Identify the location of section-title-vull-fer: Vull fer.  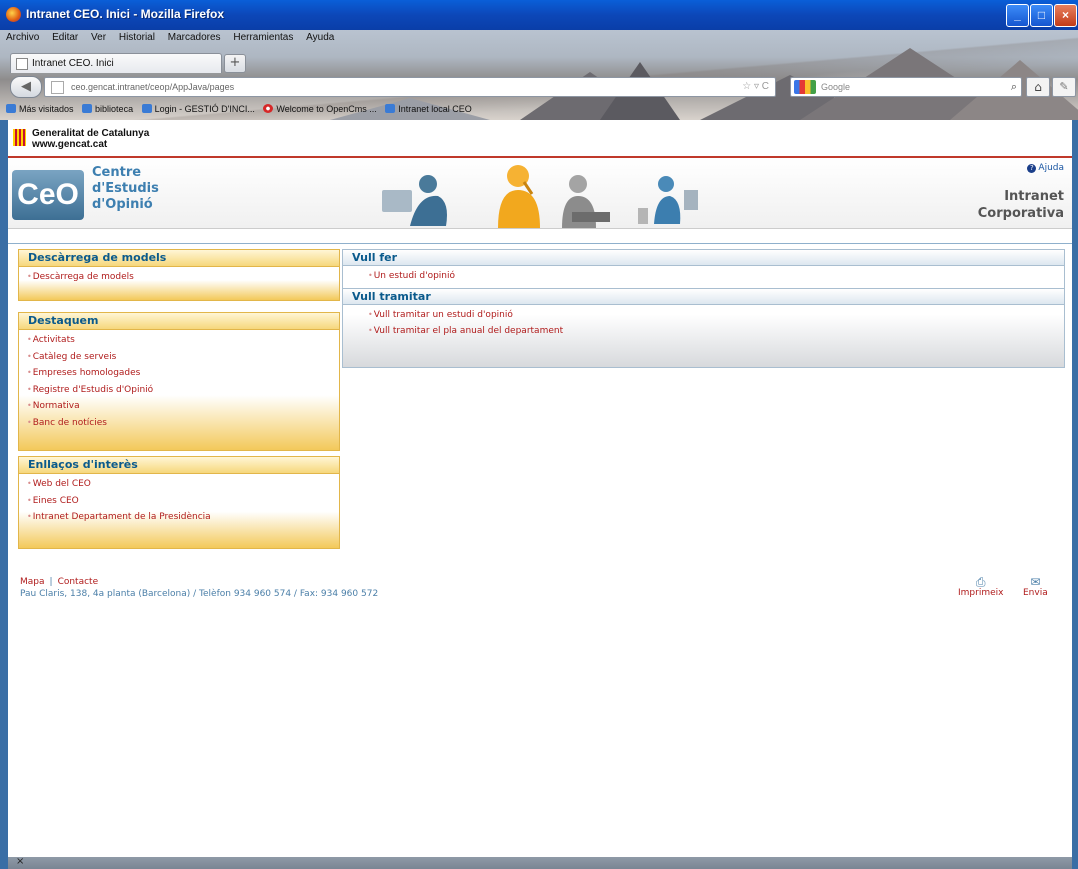
(703, 258).